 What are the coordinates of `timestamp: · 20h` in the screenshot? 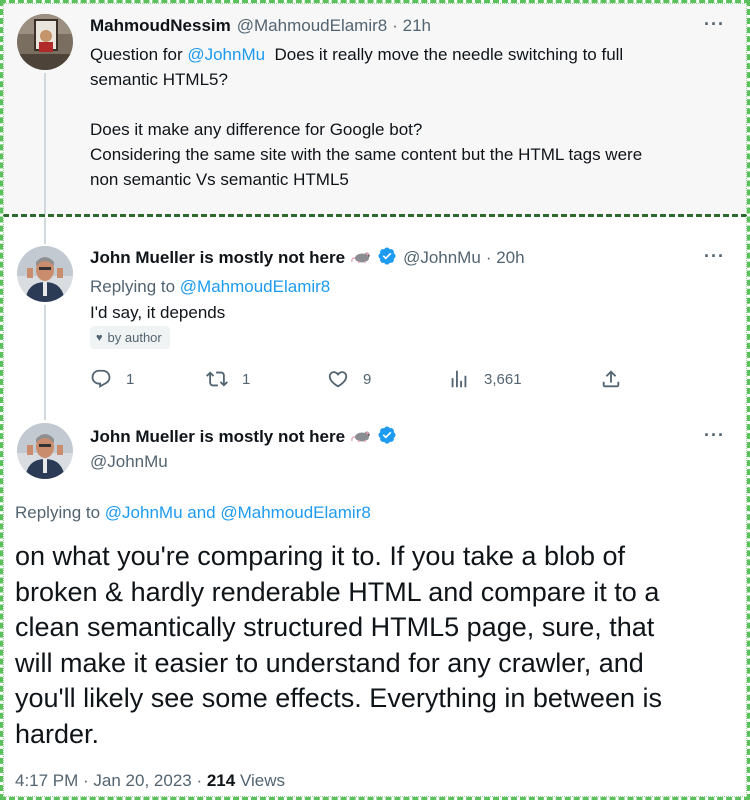 It's located at (505, 258).